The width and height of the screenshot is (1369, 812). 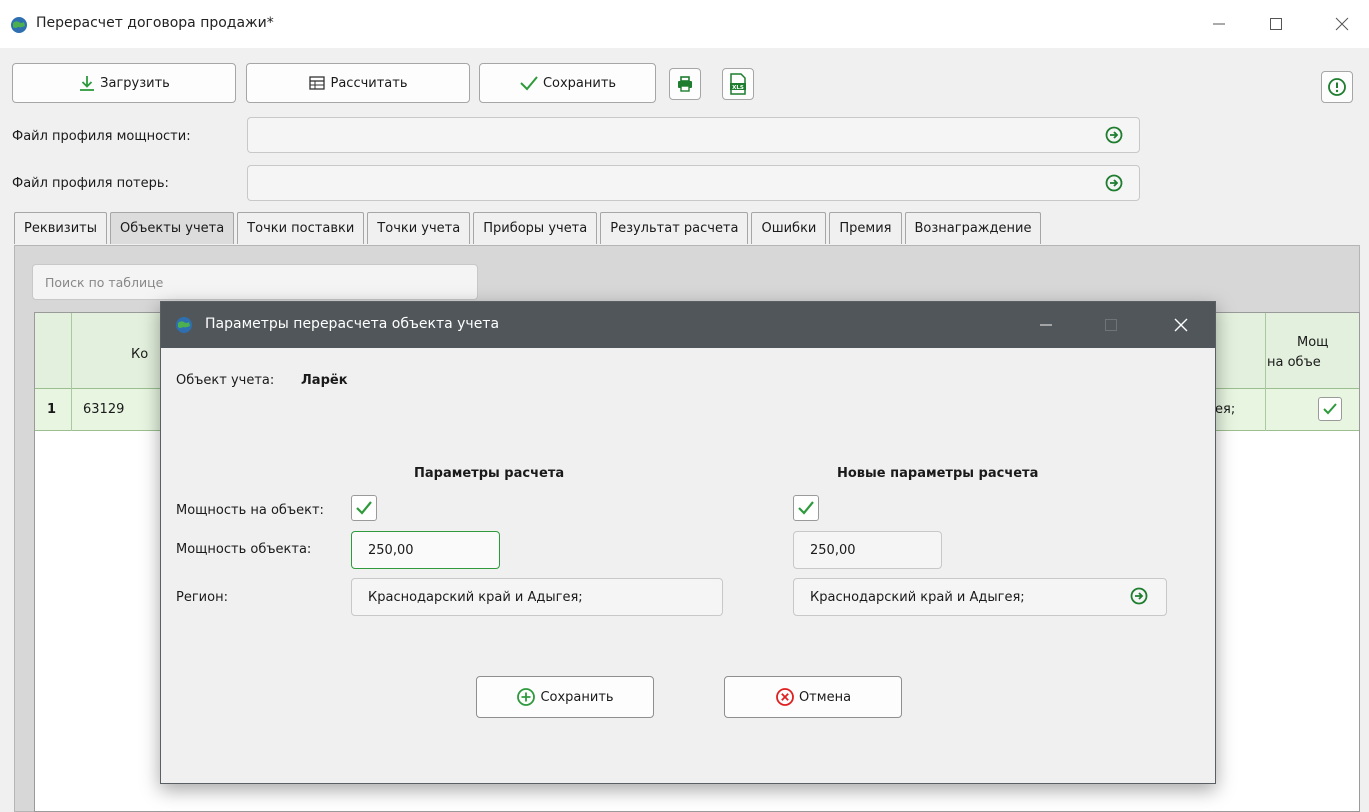 I want to click on tab-requisites: Реквизиты, so click(x=60, y=228).